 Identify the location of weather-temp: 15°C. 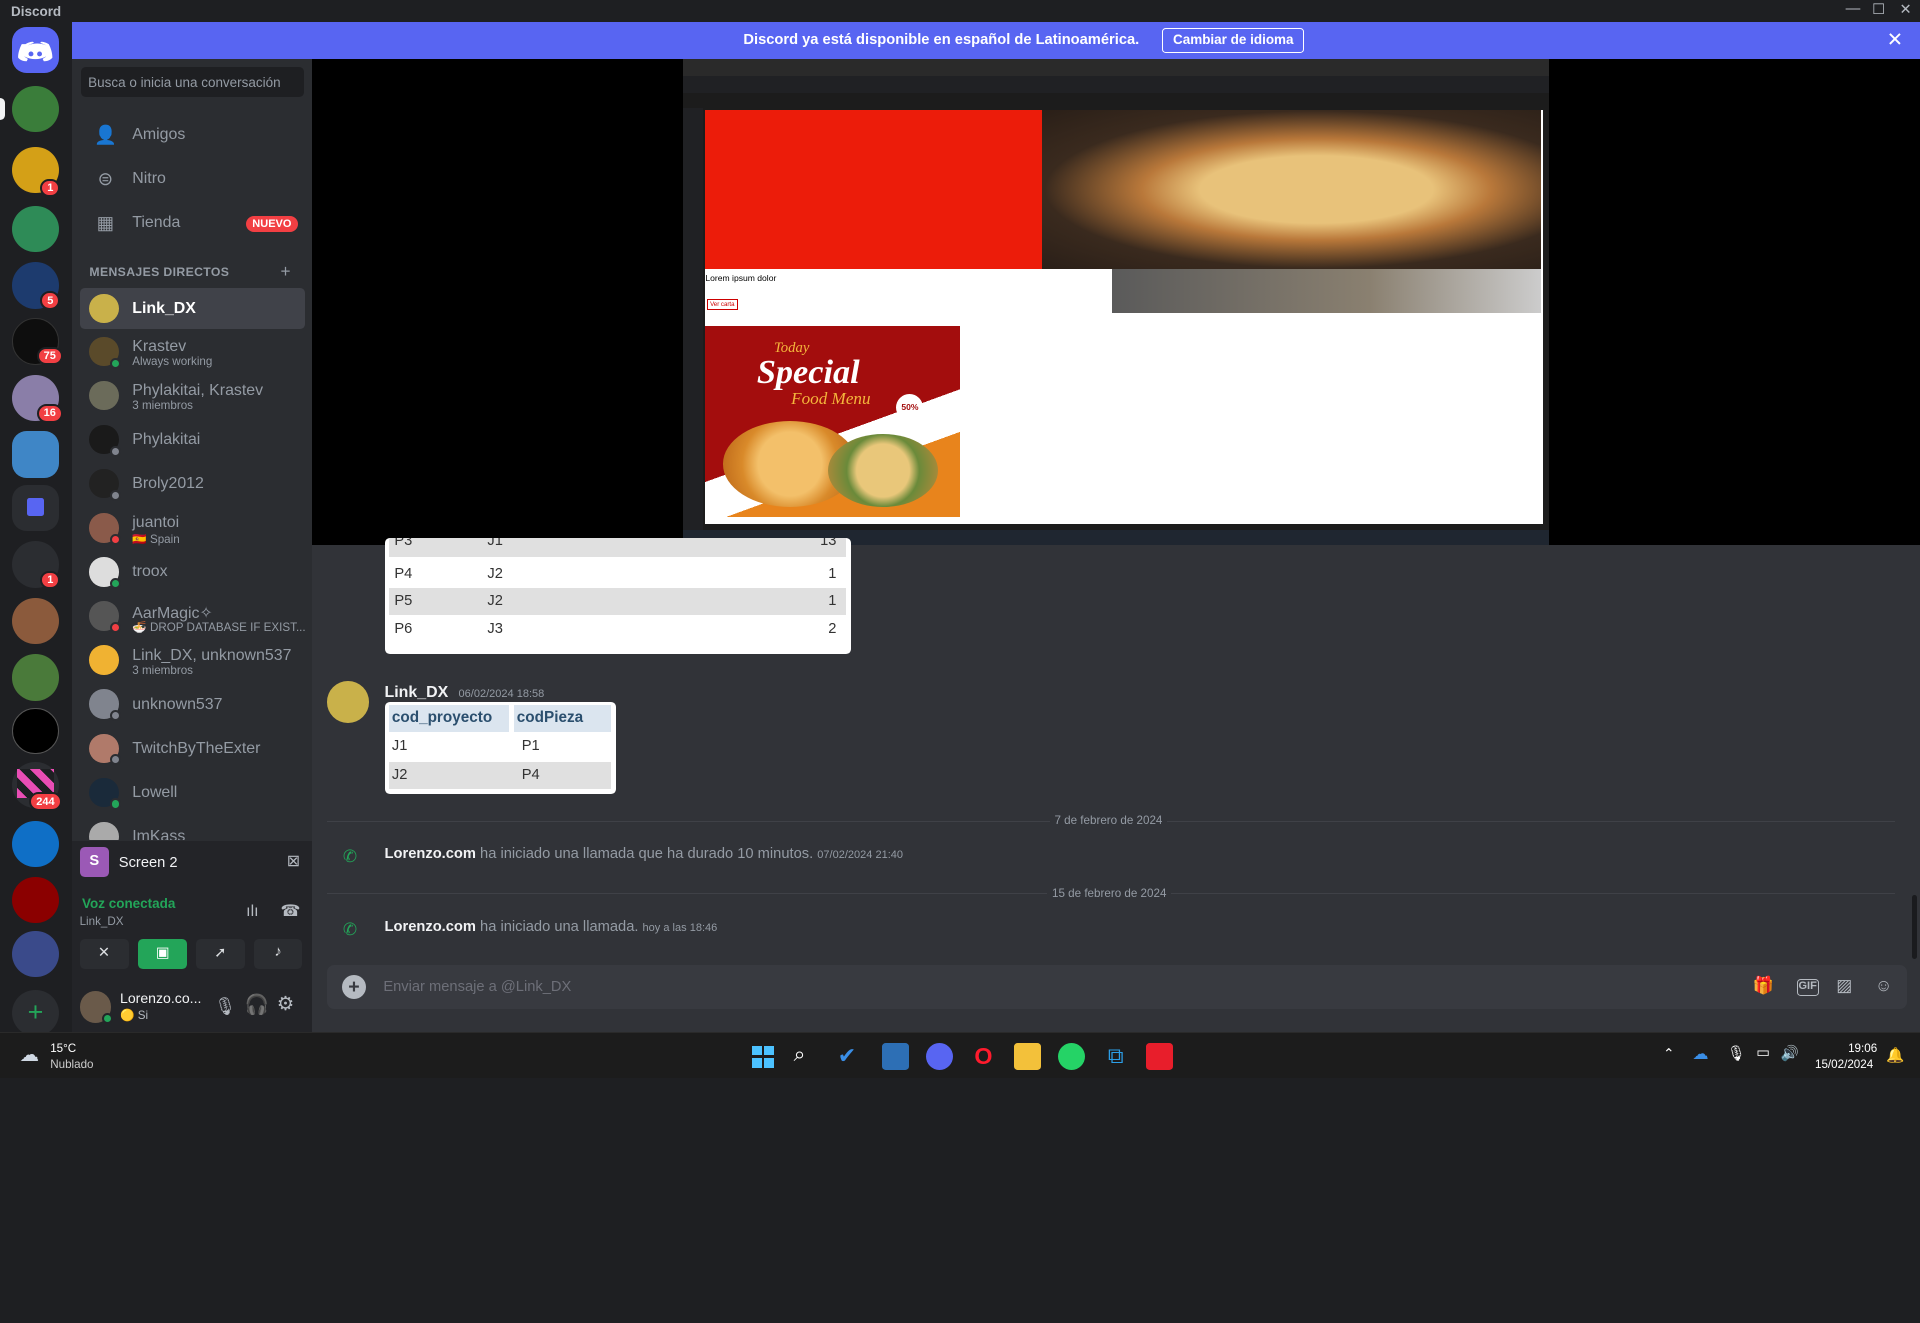
(63, 1048).